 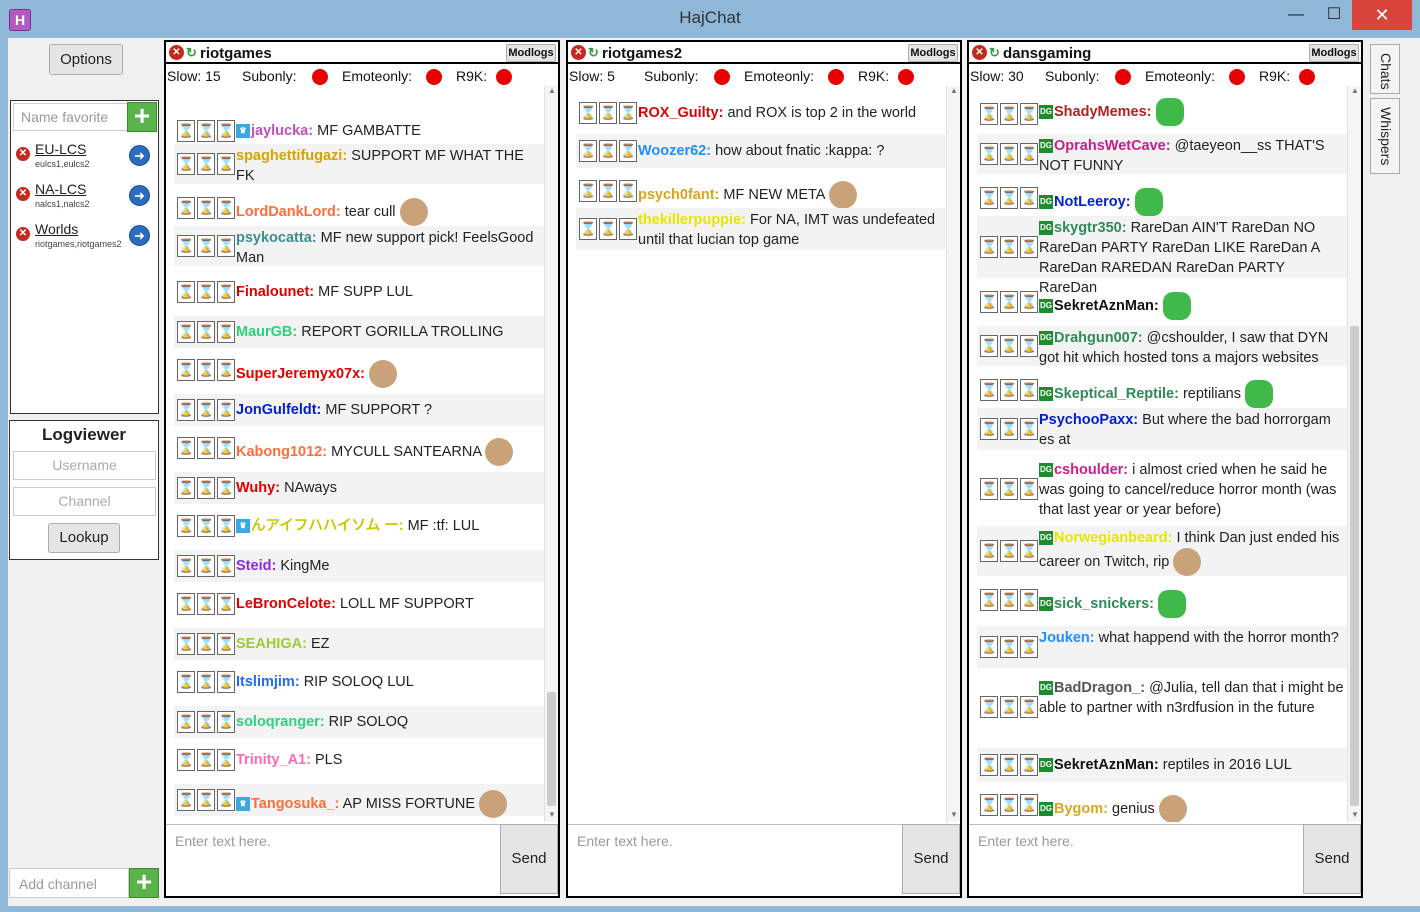 I want to click on chat-username: psykocatta:, so click(x=276, y=238).